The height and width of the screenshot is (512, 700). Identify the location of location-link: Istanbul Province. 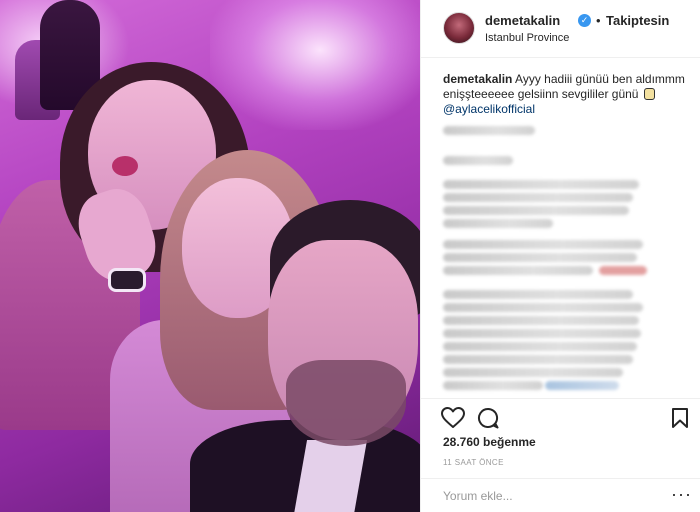
(527, 38).